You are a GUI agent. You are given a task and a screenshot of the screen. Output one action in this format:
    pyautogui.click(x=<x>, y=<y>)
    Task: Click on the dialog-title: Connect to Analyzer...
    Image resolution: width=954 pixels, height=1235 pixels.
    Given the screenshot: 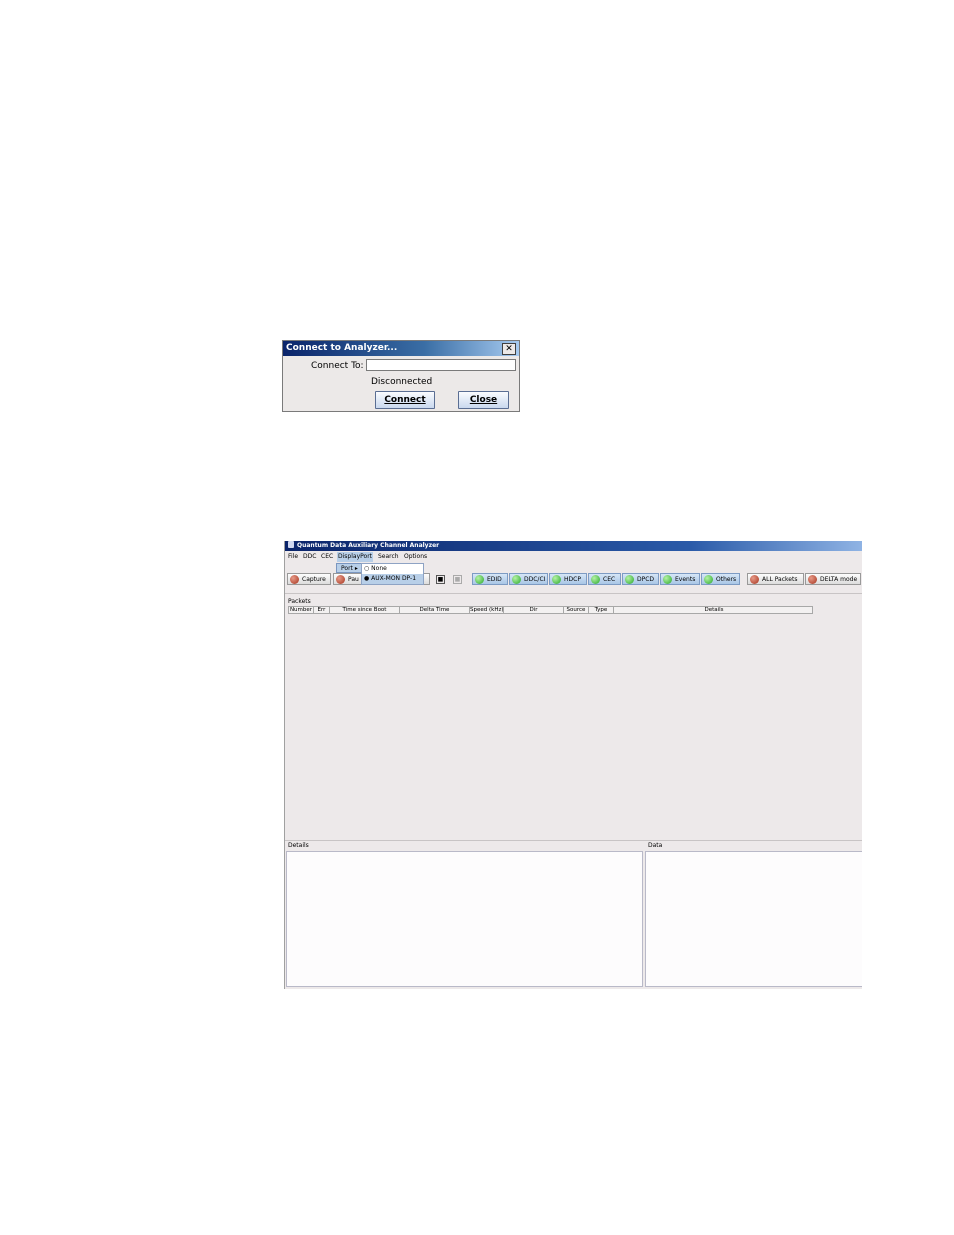 What is the action you would take?
    pyautogui.click(x=342, y=348)
    